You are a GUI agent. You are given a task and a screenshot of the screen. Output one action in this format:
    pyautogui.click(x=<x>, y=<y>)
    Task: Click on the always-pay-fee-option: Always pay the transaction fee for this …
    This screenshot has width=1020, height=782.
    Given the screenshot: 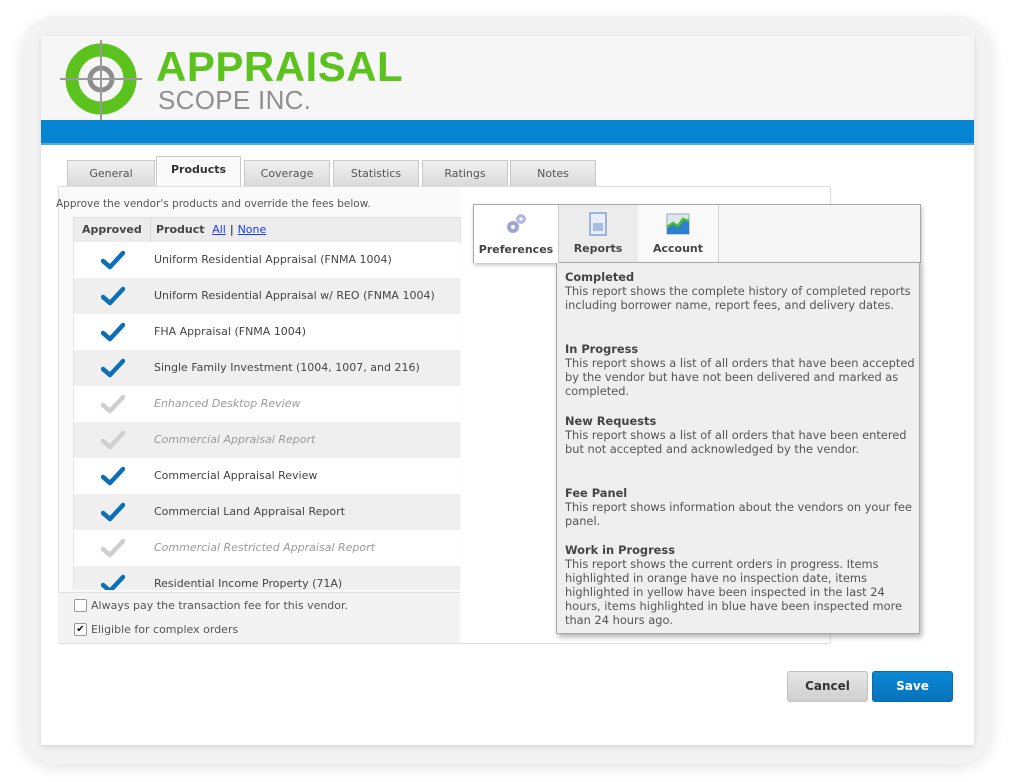 What is the action you would take?
    pyautogui.click(x=211, y=605)
    